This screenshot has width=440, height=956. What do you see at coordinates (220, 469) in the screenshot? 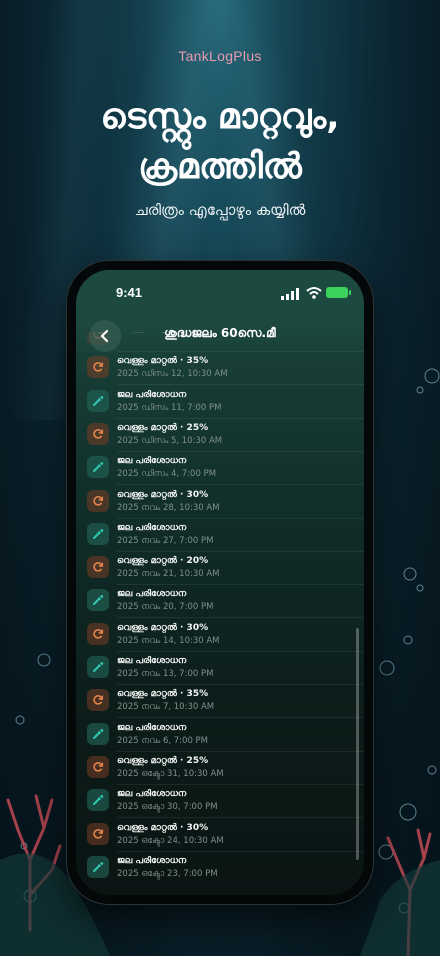
I see `history-row-test: ജല പരിശോധന 2025 ഡിസം 4, 7:00 PM` at bounding box center [220, 469].